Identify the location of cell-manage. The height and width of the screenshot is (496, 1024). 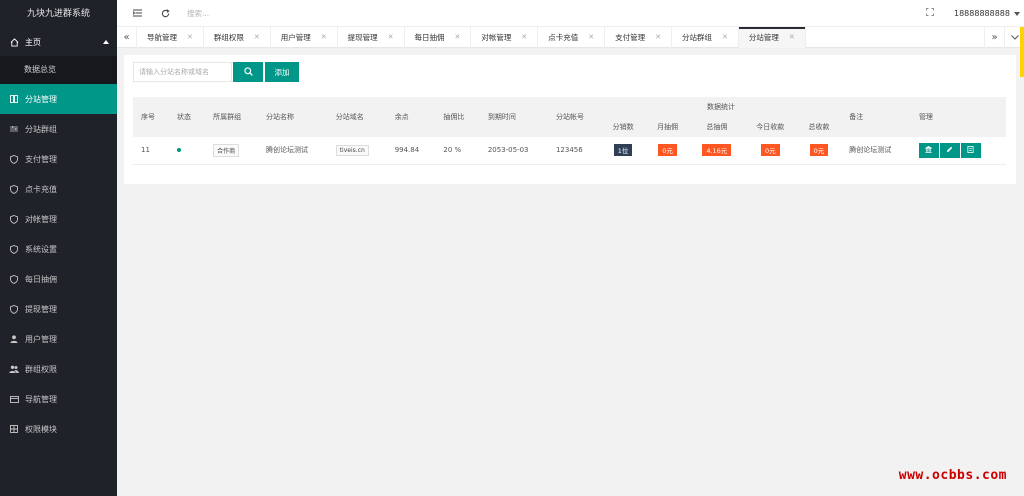
(958, 151).